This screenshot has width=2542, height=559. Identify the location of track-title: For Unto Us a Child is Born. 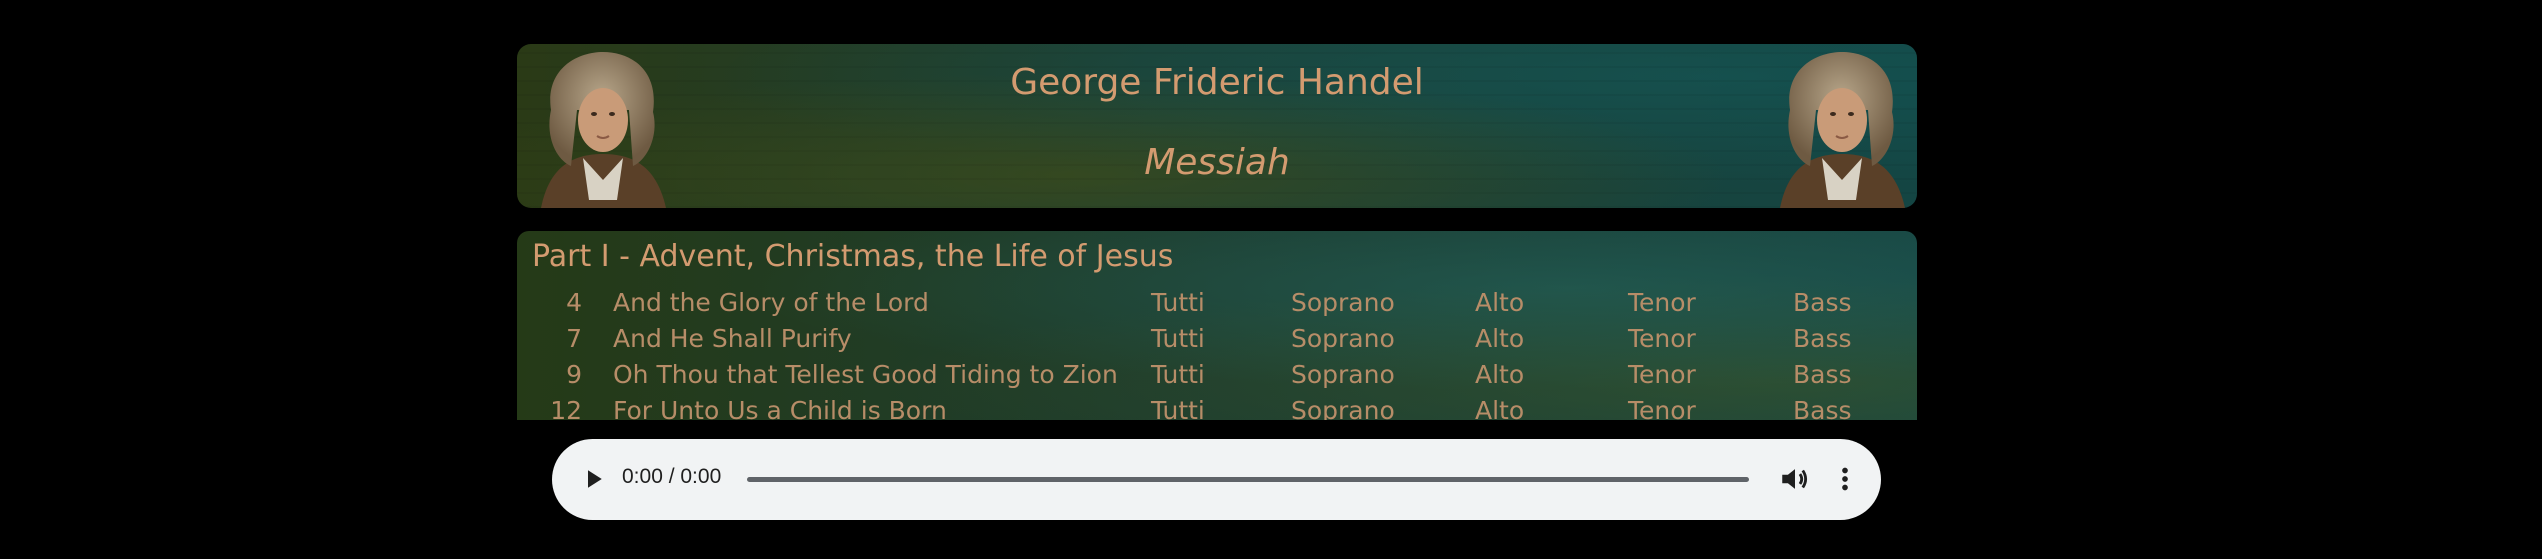
(780, 408).